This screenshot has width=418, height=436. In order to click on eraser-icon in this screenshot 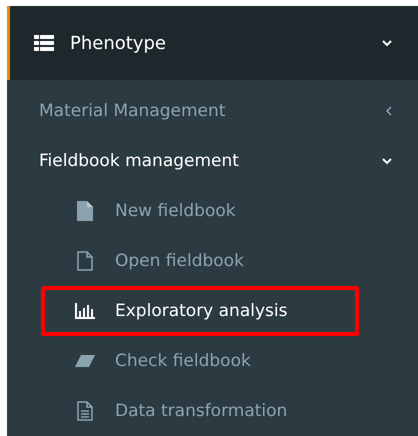, I will do `click(85, 361)`.